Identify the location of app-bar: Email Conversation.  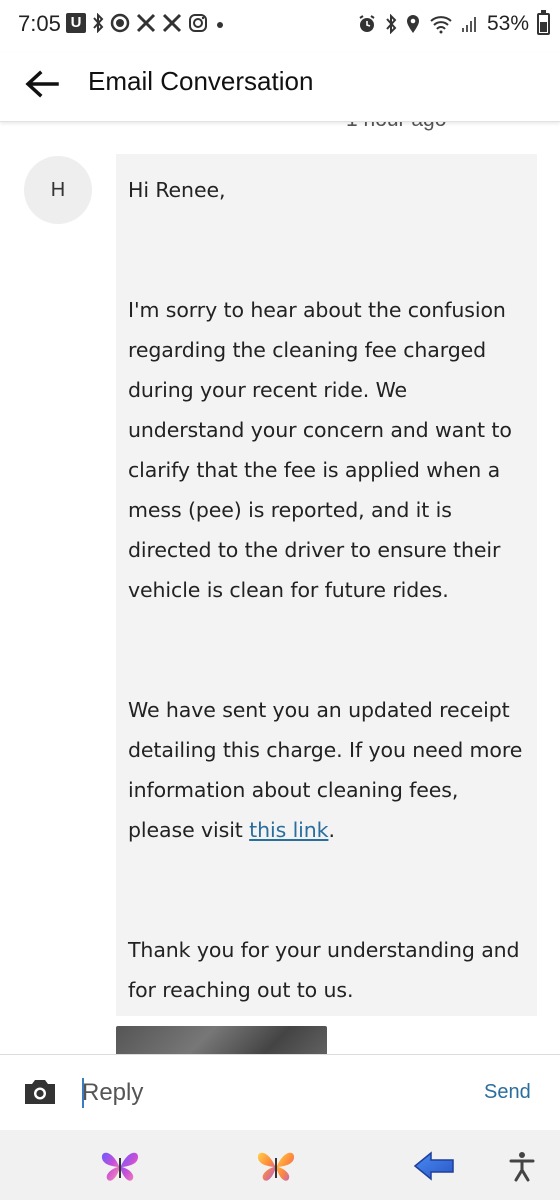
(280, 87).